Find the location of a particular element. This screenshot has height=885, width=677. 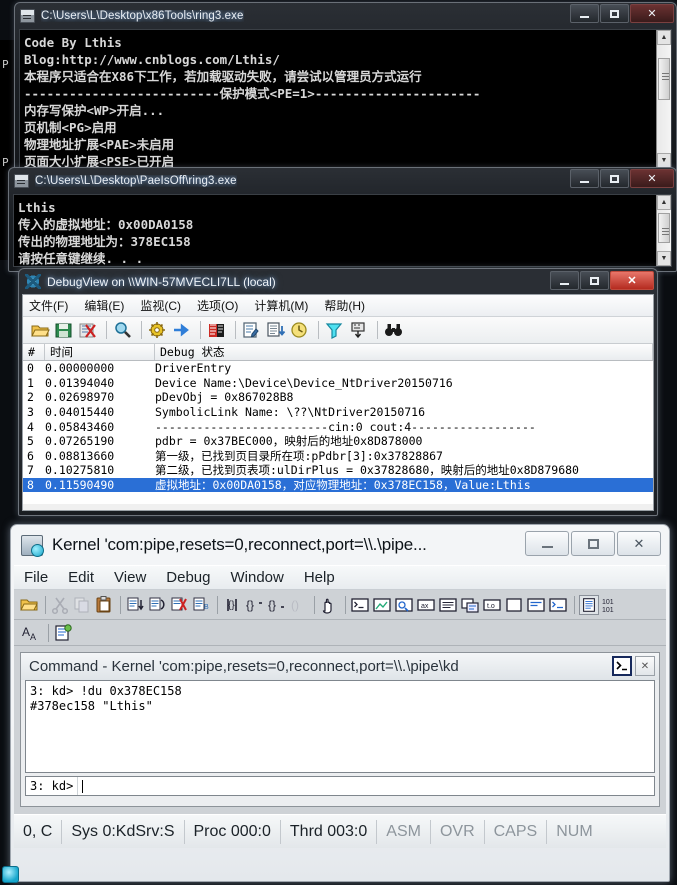

call-stack-icon is located at coordinates (470, 605).